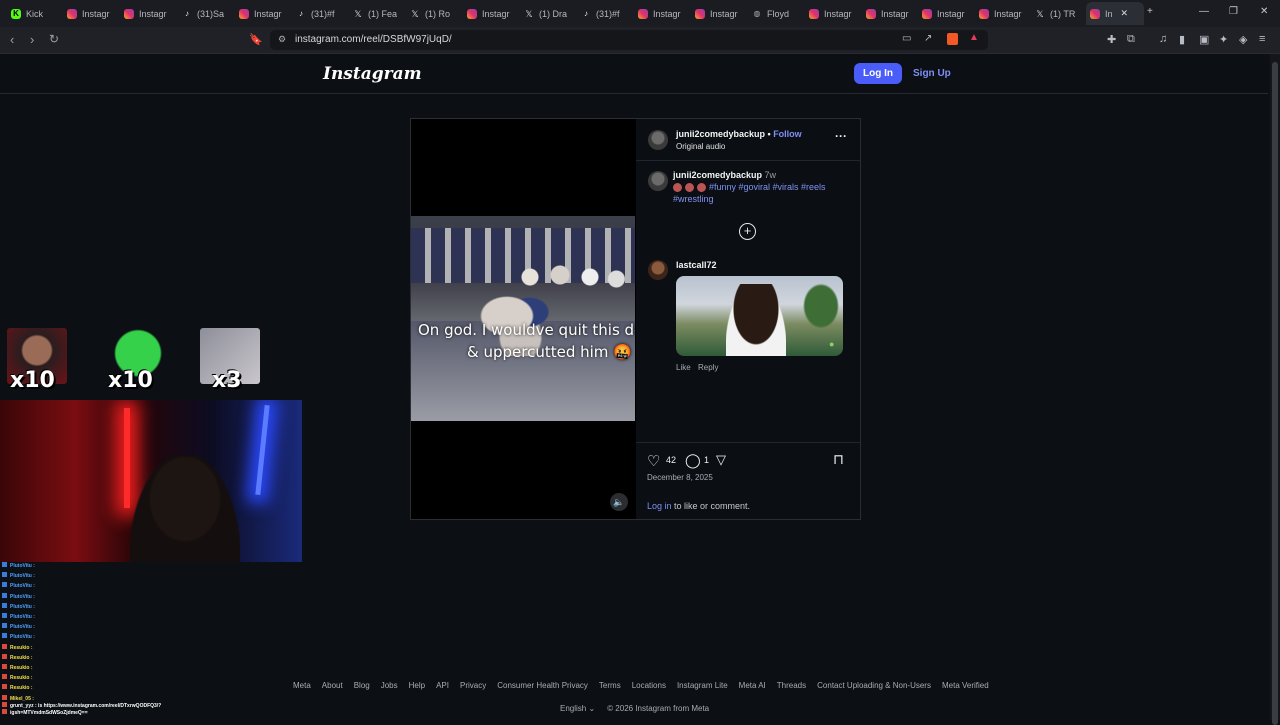  I want to click on leo-ai-icon: ✦, so click(1223, 39).